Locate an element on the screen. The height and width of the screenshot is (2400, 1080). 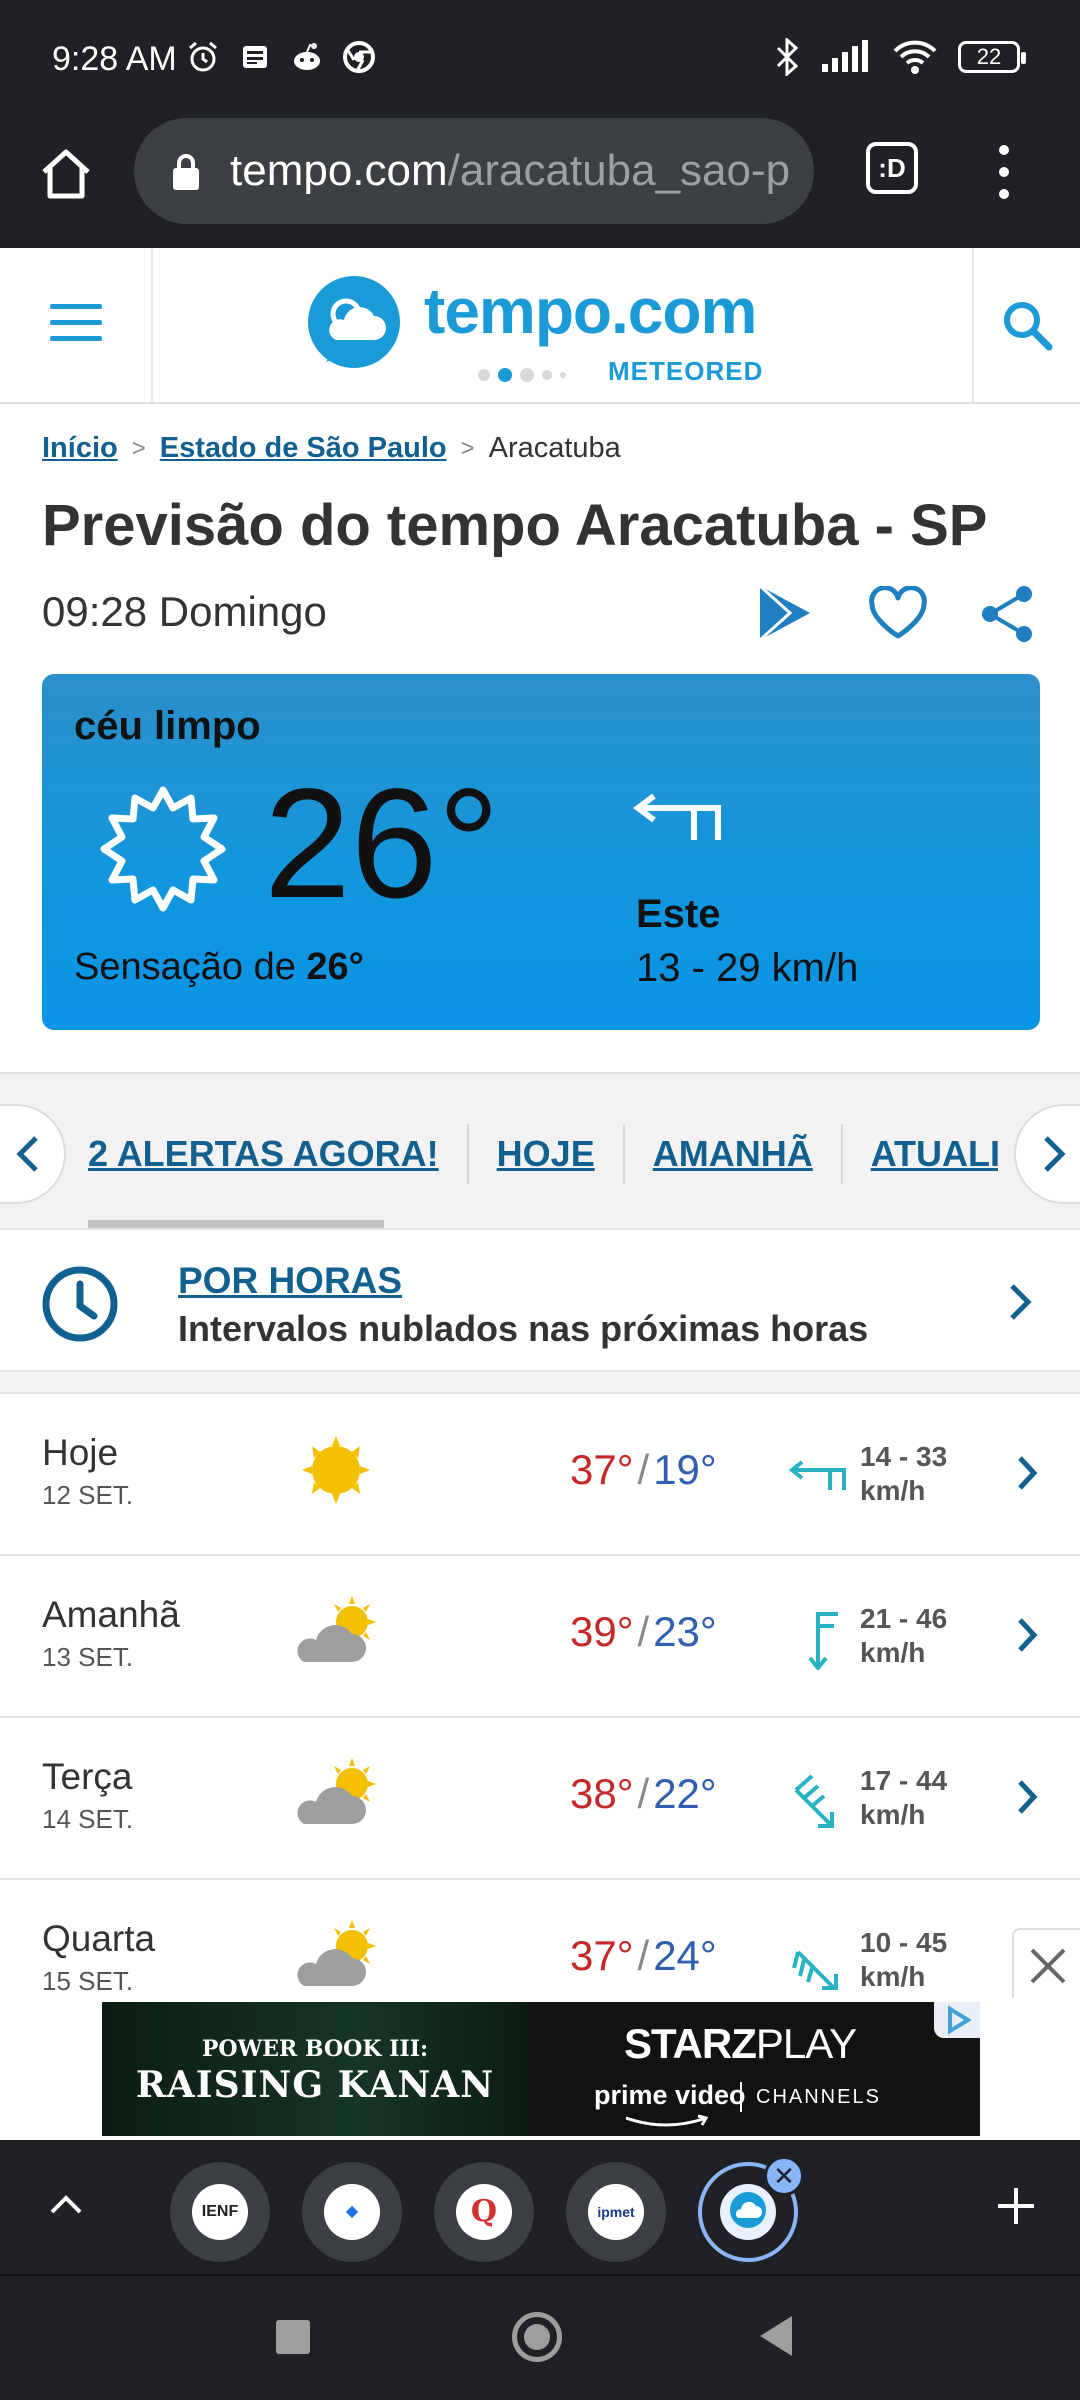
forecast-row: Hoje 12 SET. 37°/19° 14 - 33 km/h is located at coordinates (540, 1475).